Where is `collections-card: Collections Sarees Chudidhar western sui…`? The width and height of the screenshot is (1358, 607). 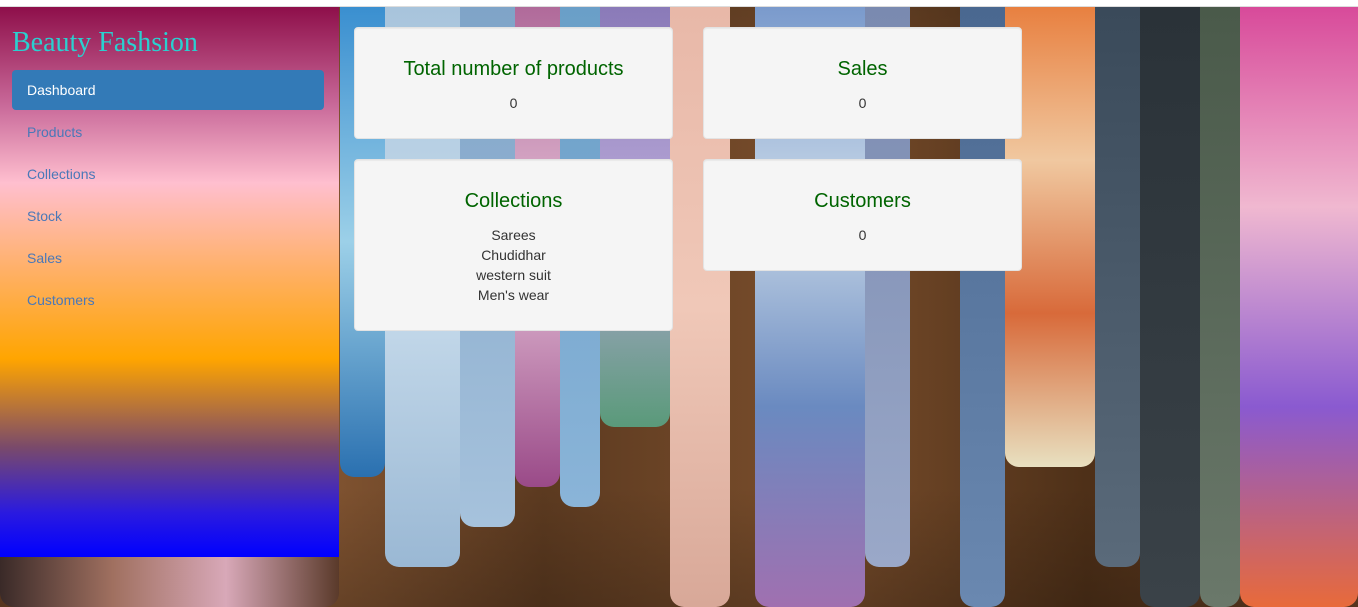
collections-card: Collections Sarees Chudidhar western sui… is located at coordinates (513, 245).